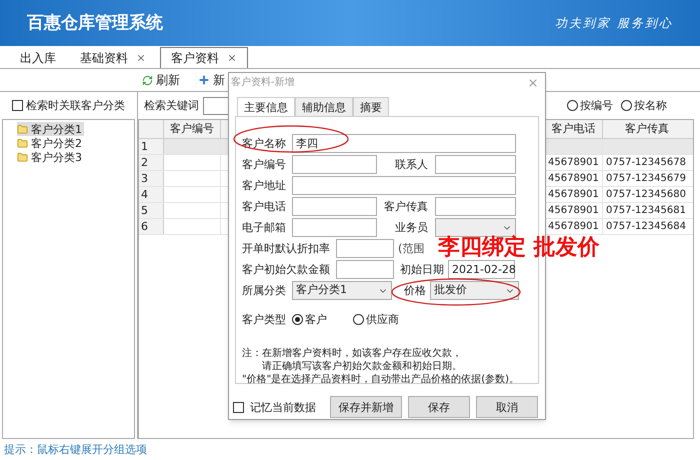 Image resolution: width=700 pixels, height=460 pixels. I want to click on tree-item: 客户分类1, so click(50, 129).